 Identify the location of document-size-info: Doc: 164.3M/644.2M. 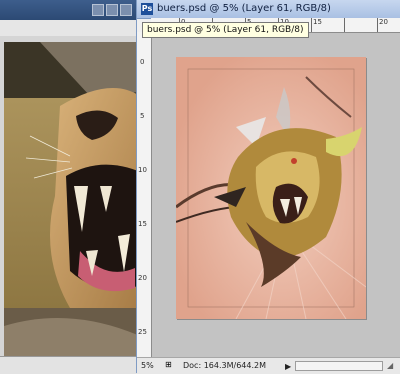
(224, 365).